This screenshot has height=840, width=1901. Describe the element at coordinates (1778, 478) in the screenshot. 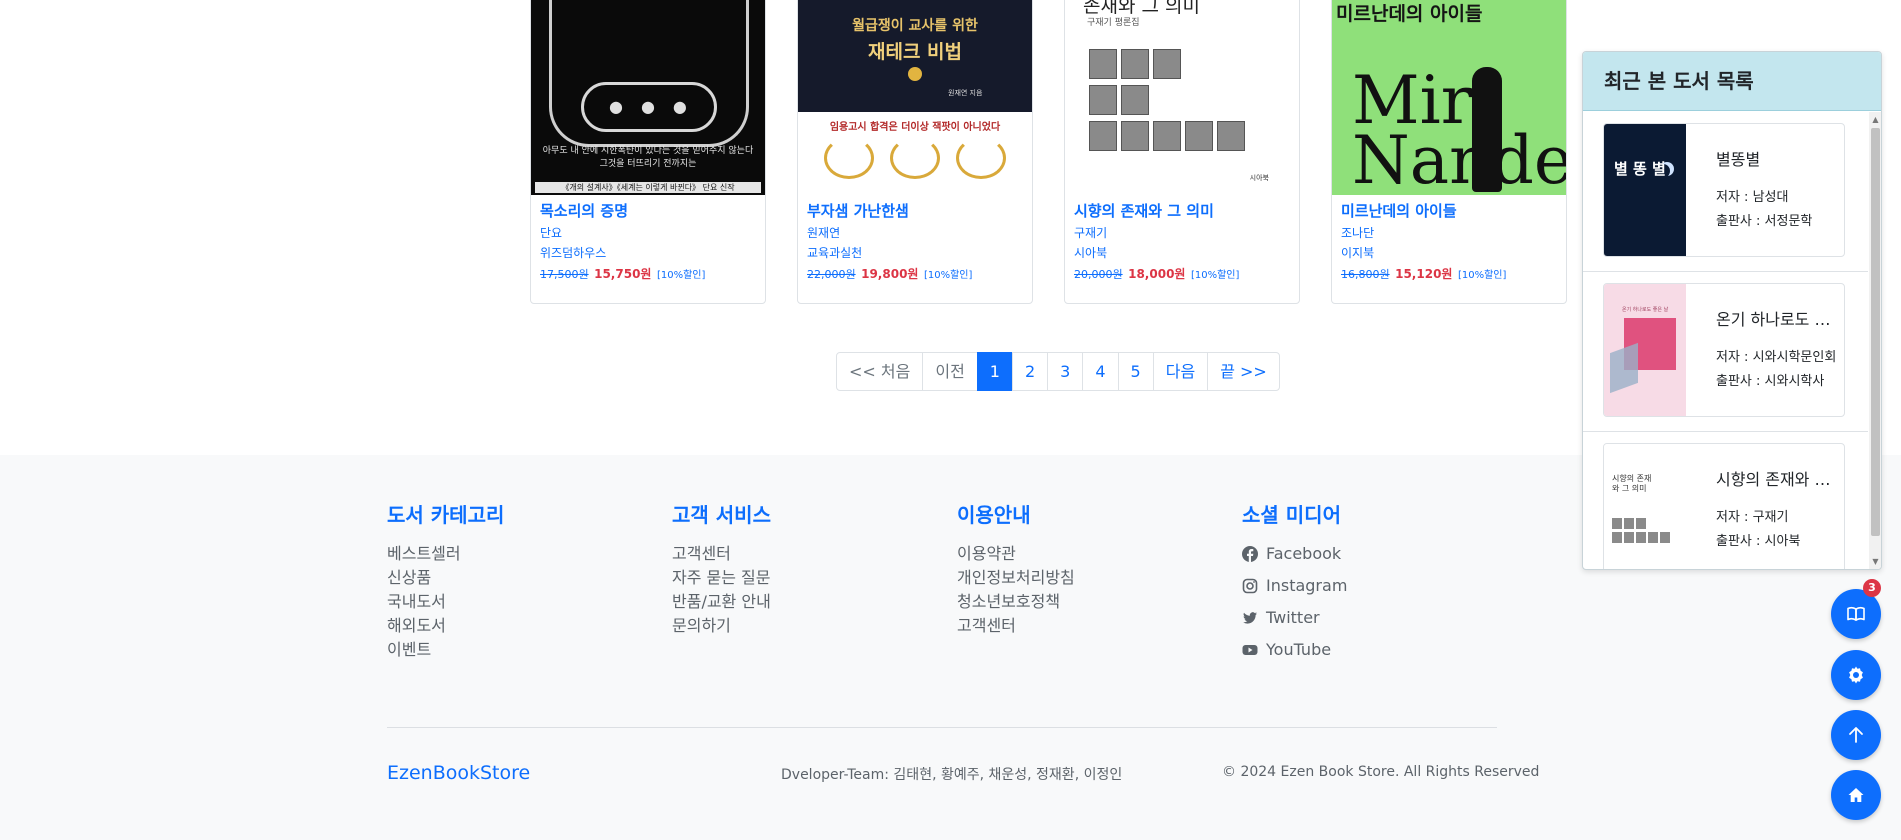

I see `recent-book-title: 시향의 존재와 그 의미` at that location.